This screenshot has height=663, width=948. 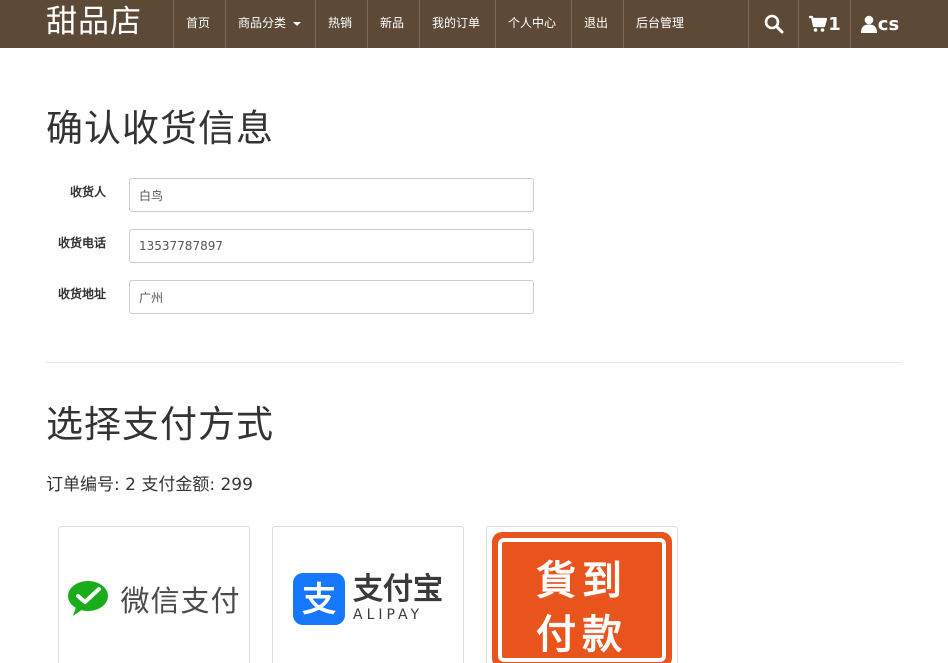 I want to click on nav-category-dropdown: 商品分类, so click(x=269, y=24).